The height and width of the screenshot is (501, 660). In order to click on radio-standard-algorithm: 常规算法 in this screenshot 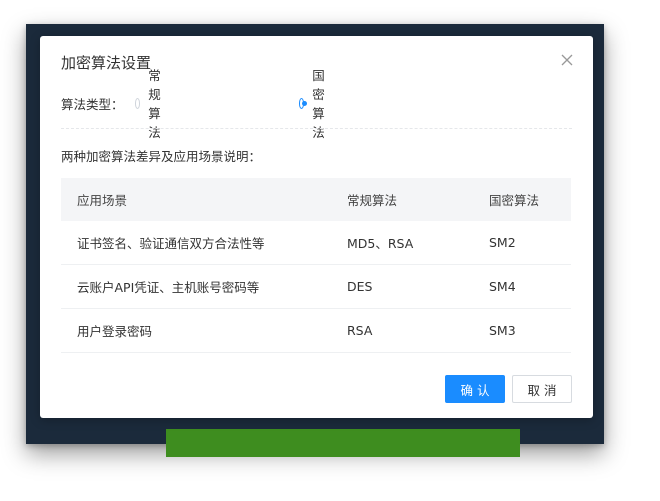, I will do `click(151, 103)`.